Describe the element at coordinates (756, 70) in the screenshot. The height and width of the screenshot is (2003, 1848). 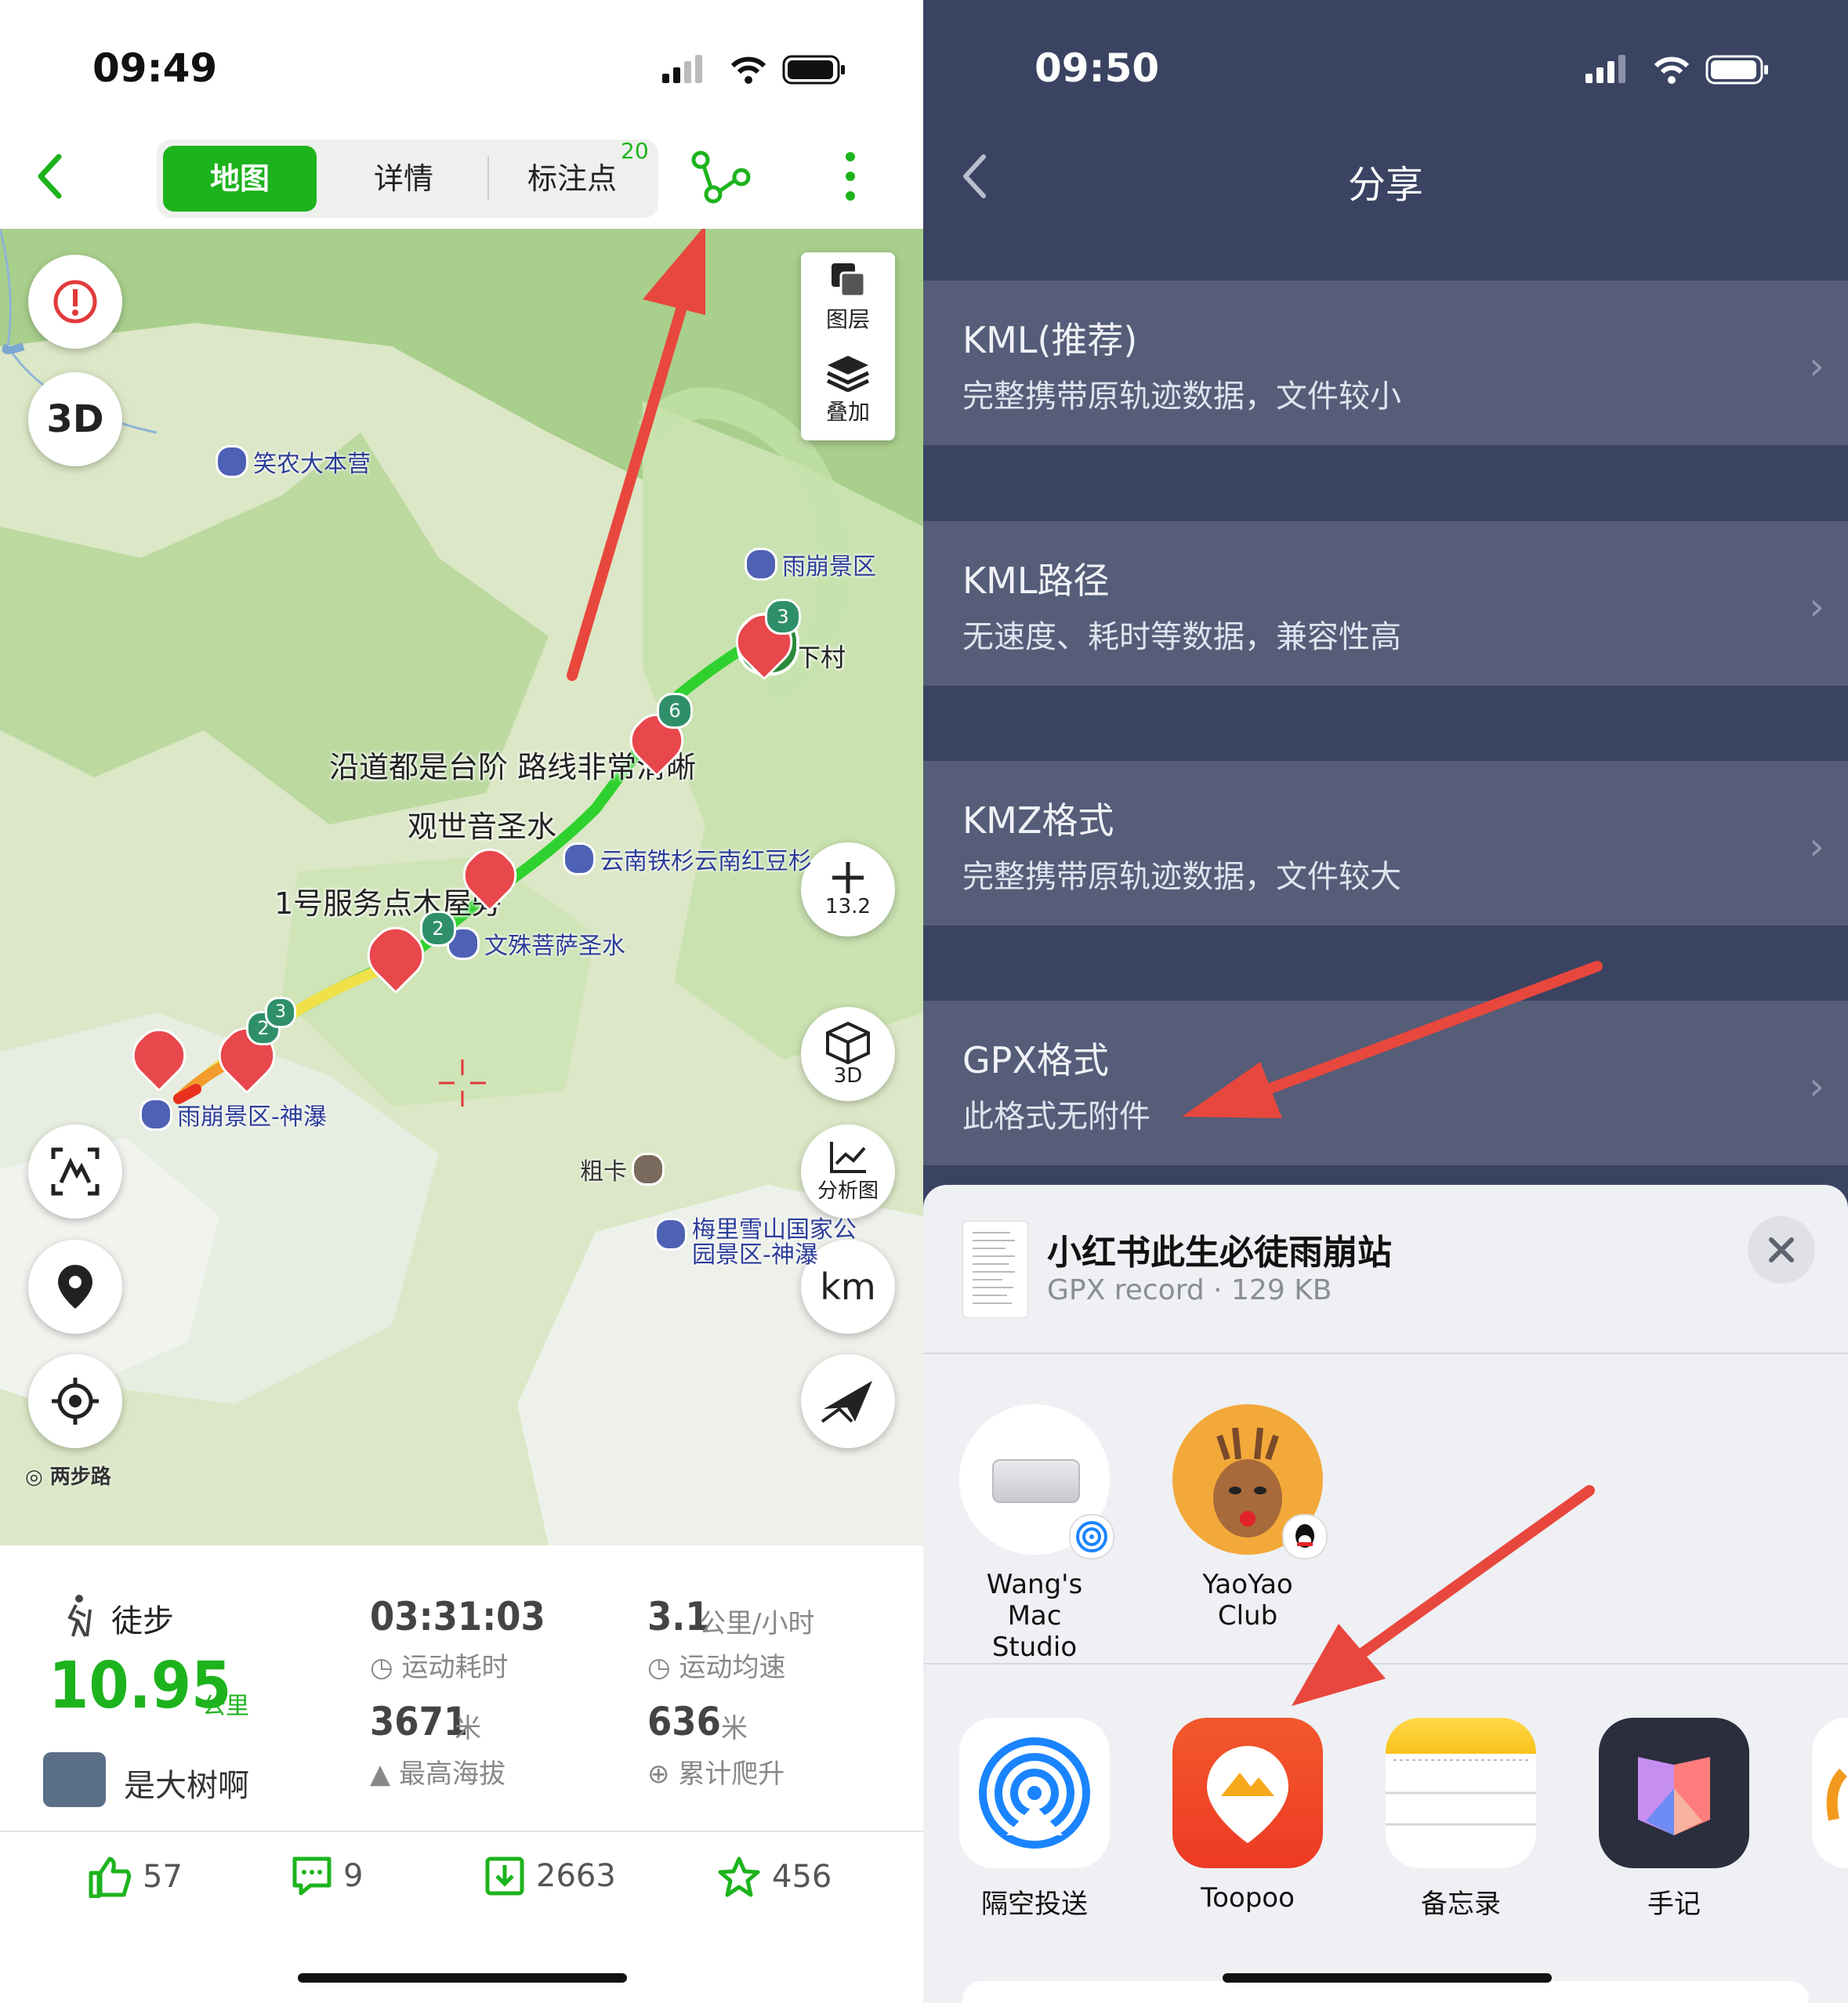
I see `status-icons` at that location.